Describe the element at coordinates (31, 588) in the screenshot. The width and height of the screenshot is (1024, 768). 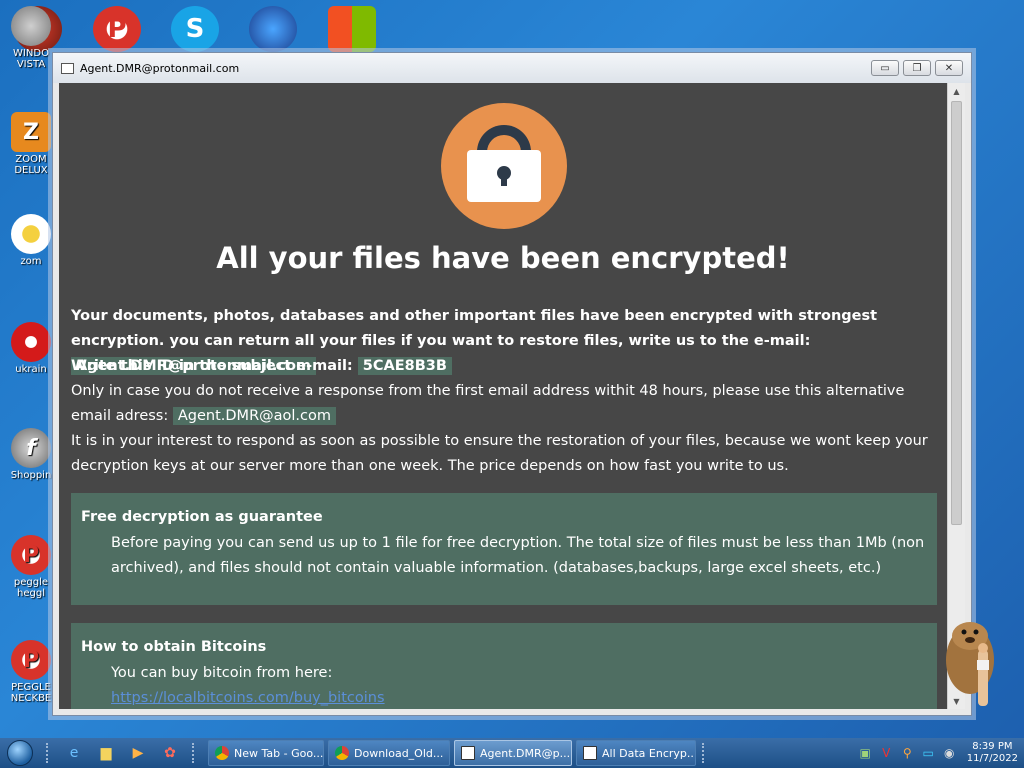
I see `desktop-icon-label: peggle heggl` at that location.